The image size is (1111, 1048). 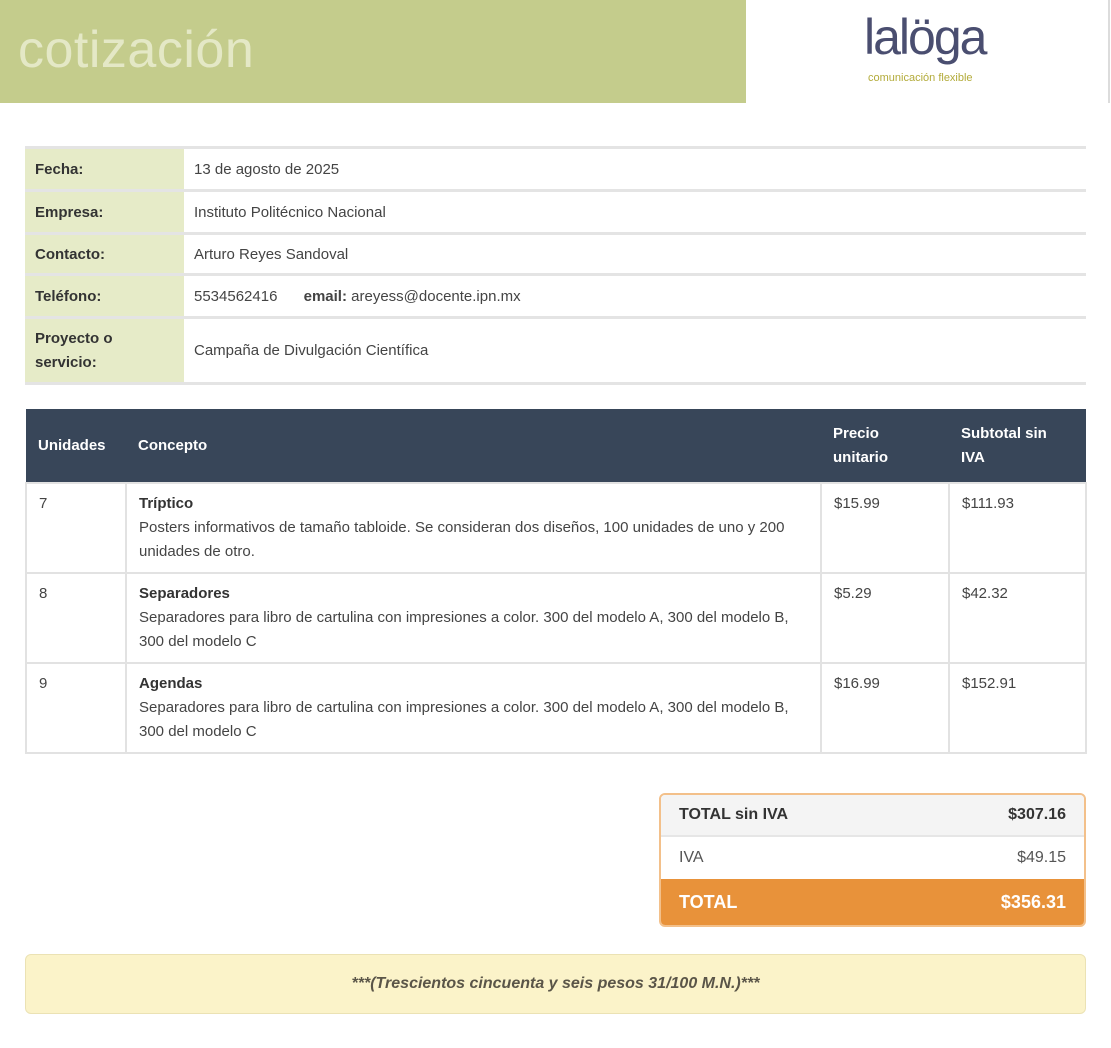 I want to click on telefono-value: 5534562416, so click(x=236, y=296).